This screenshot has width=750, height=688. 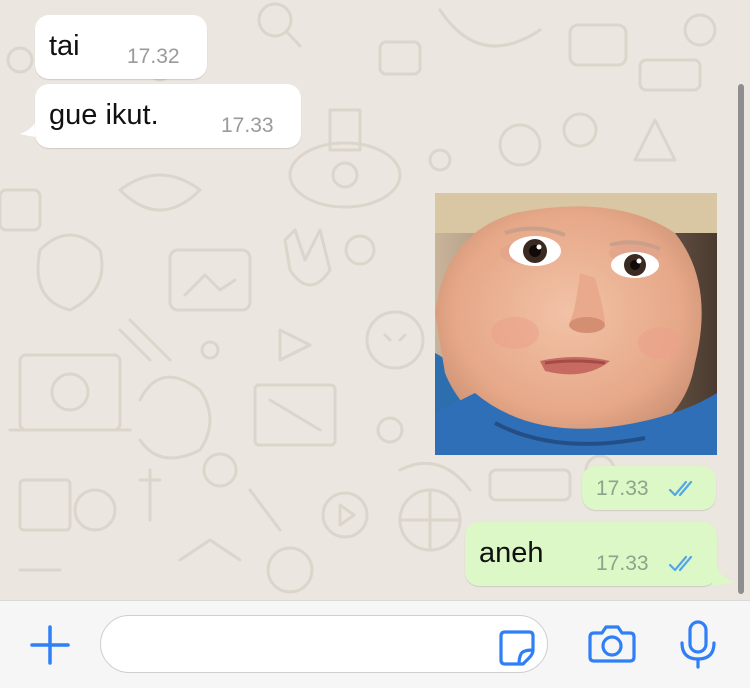 I want to click on message-text: aneh, so click(x=511, y=553).